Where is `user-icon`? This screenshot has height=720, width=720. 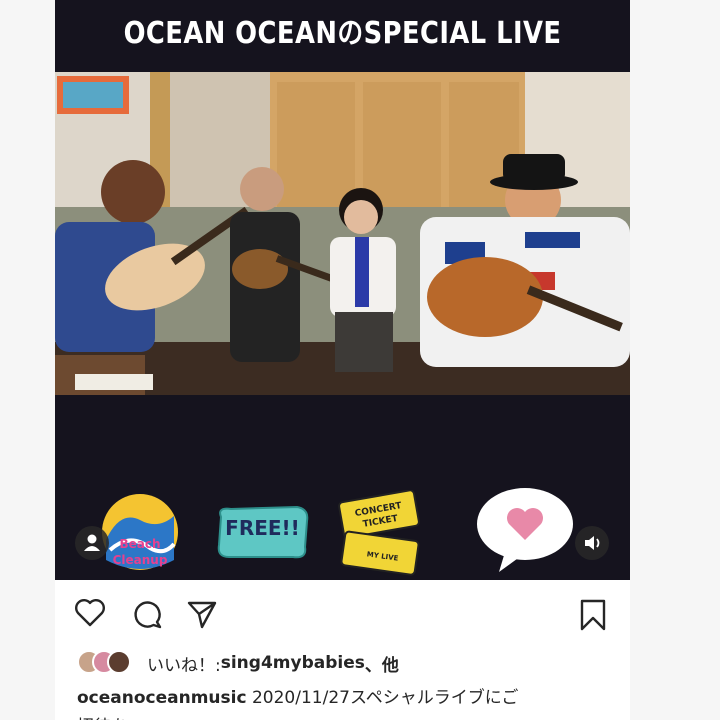
user-icon is located at coordinates (92, 542).